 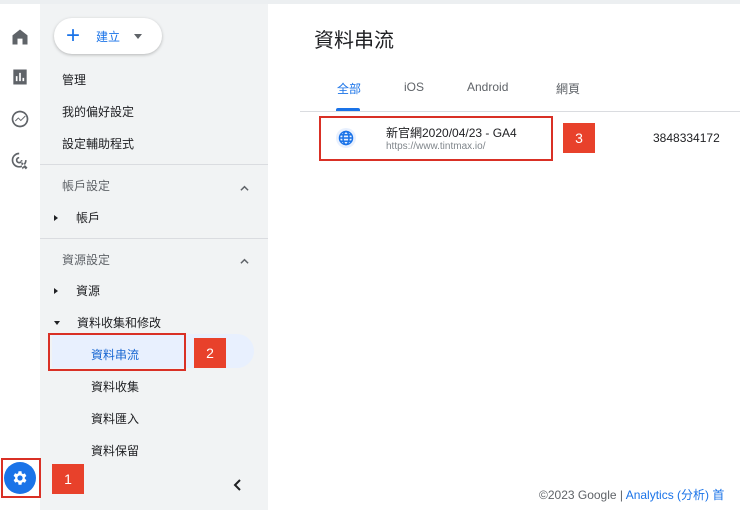 I want to click on tab-all: 全部, so click(x=349, y=88).